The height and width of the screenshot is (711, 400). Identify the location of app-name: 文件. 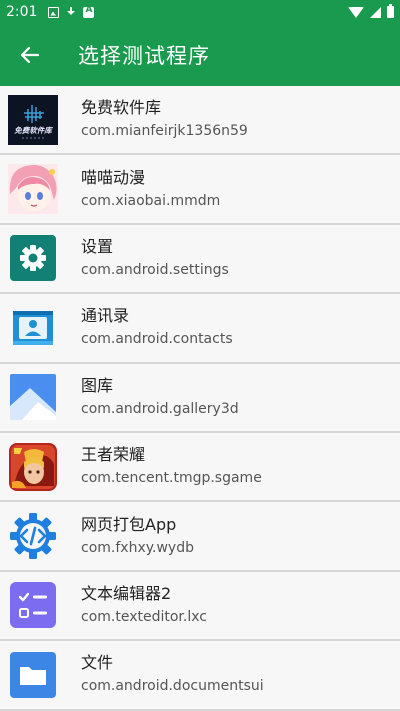
(97, 663).